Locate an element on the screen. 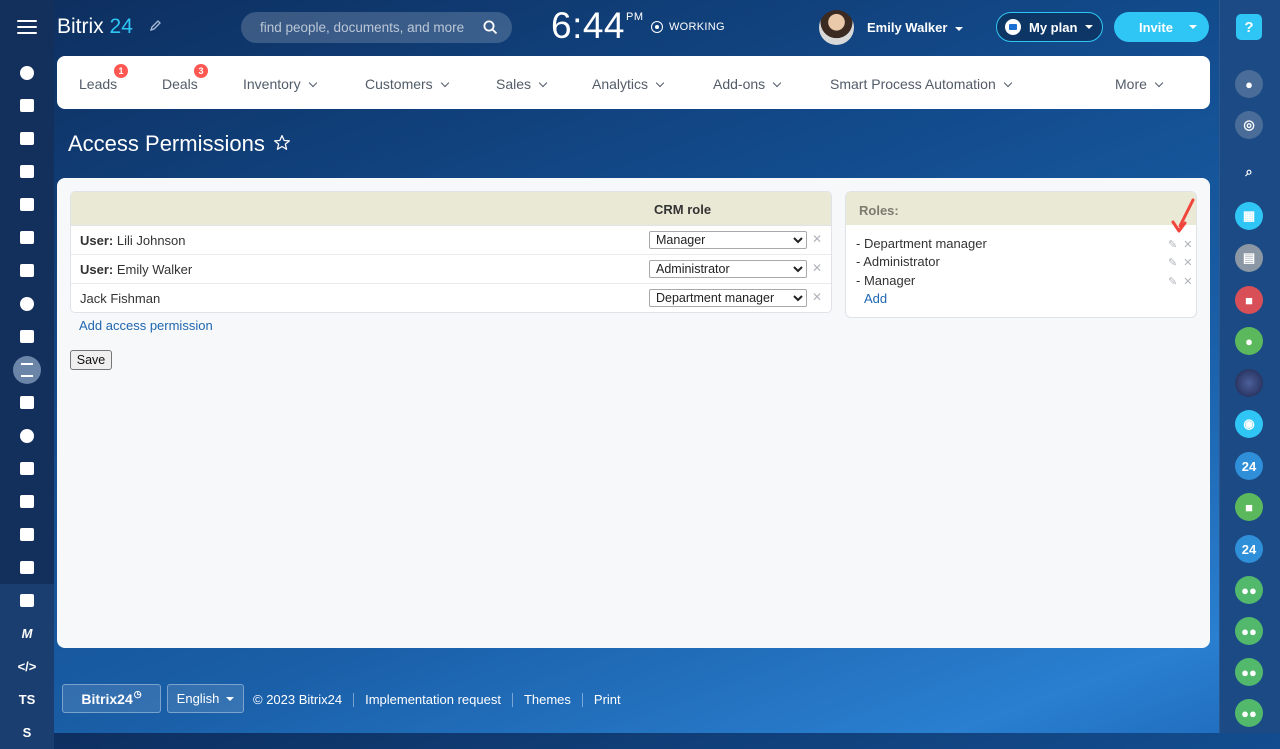  chat-group-icon: ◉ is located at coordinates (1249, 424).